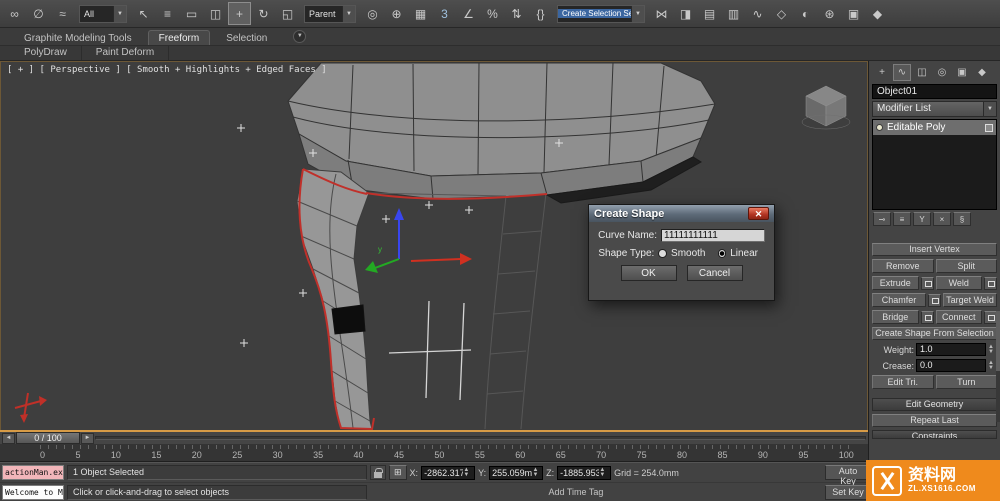 The width and height of the screenshot is (1000, 501). I want to click on render-setup-icon: ⊛, so click(829, 13).